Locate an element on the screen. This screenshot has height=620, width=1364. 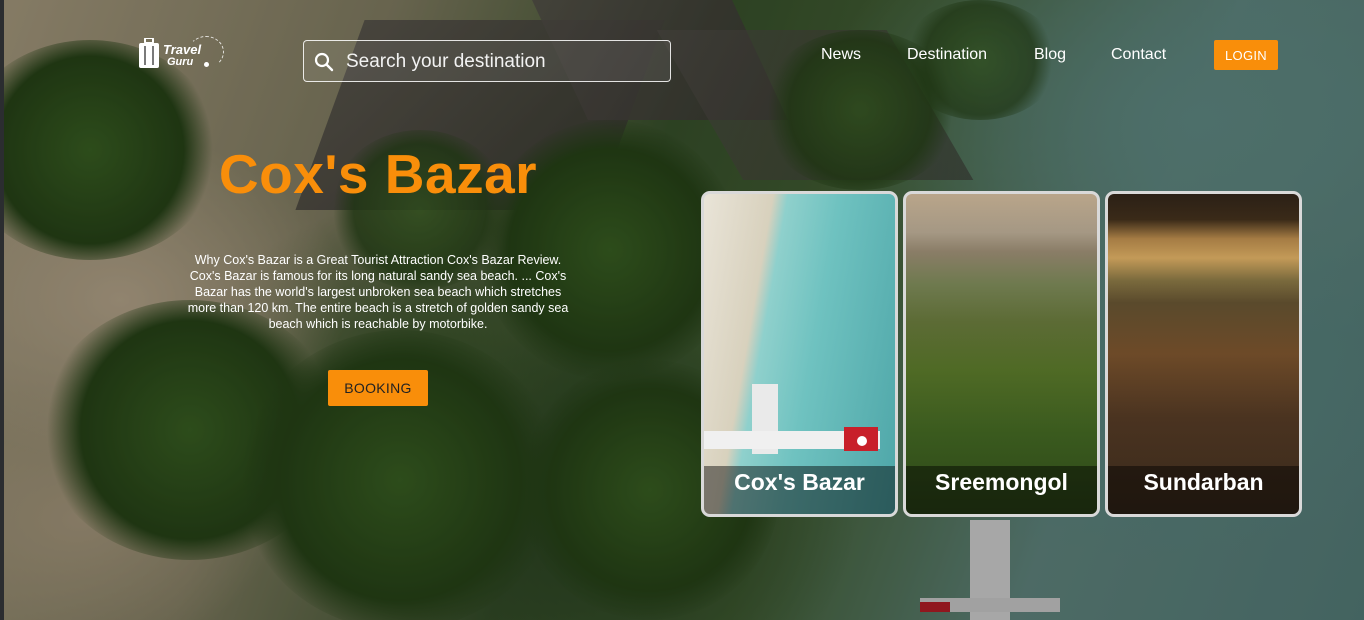
destination-card-coxs-bazar: Cox's Bazar is located at coordinates (799, 354).